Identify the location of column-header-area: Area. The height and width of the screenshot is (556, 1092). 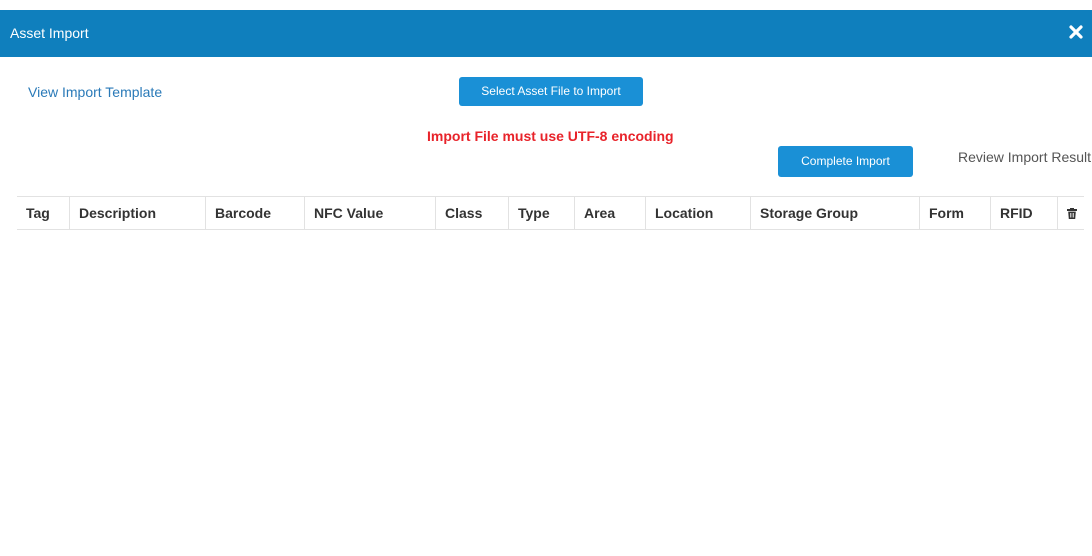
(610, 213).